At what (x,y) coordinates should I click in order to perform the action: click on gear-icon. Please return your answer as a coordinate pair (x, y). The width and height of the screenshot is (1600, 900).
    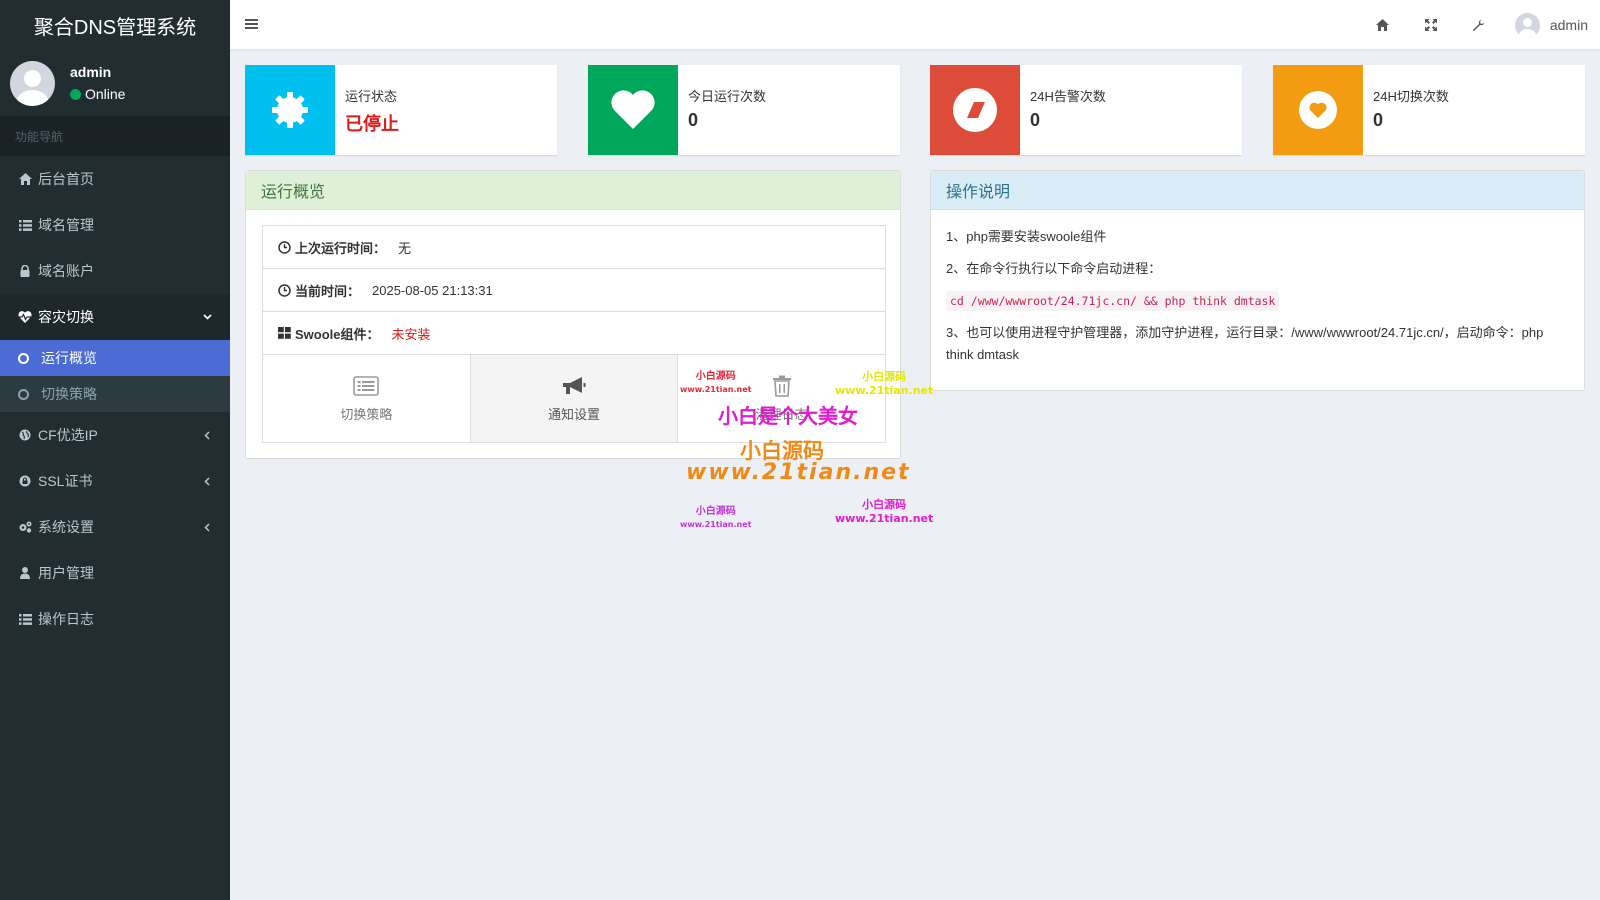
    Looking at the image, I should click on (290, 110).